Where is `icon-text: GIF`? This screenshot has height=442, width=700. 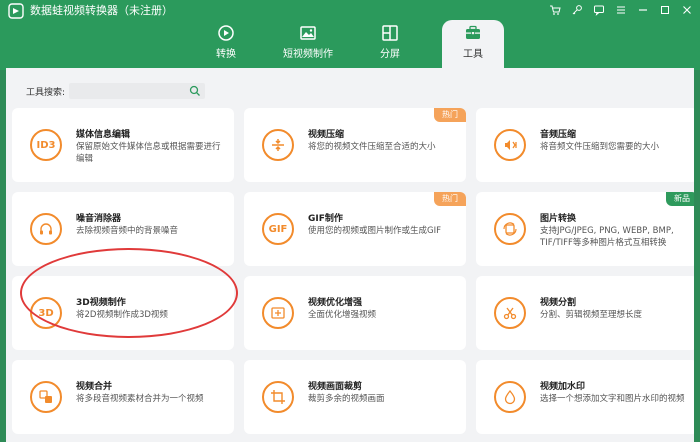
icon-text: GIF is located at coordinates (278, 229).